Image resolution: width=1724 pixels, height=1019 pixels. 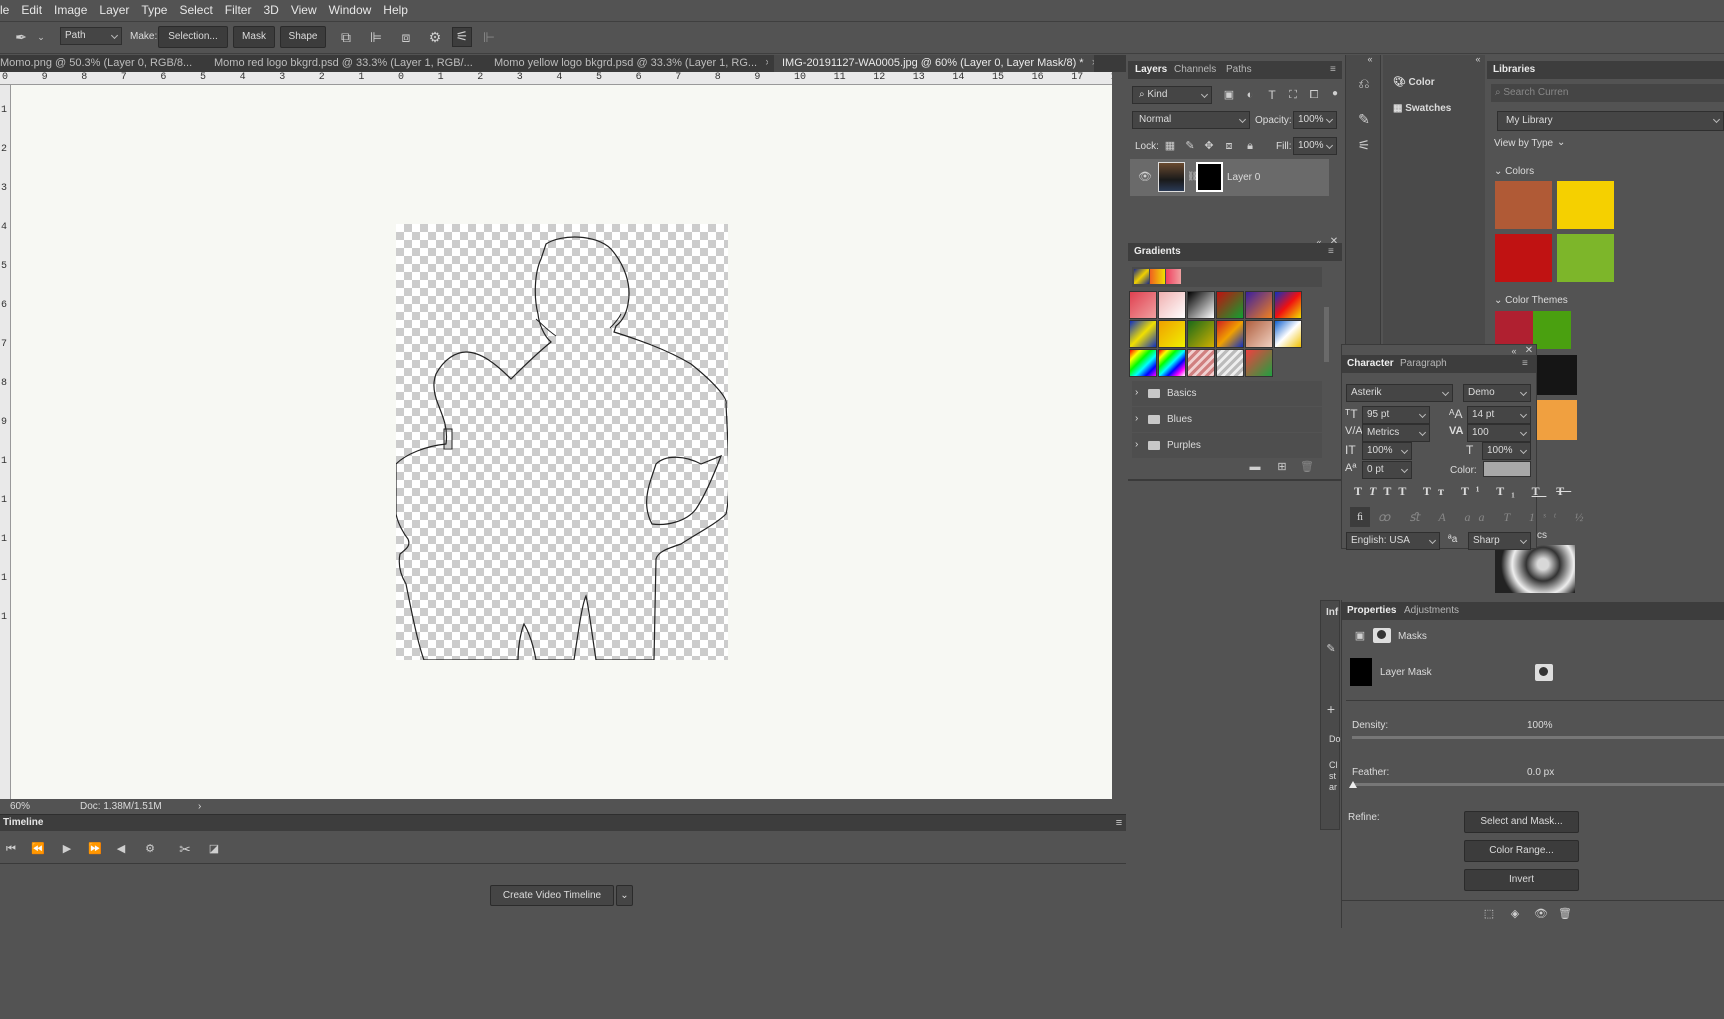 What do you see at coordinates (1561, 142) in the screenshot?
I see `chevron-down-icon: ⌄` at bounding box center [1561, 142].